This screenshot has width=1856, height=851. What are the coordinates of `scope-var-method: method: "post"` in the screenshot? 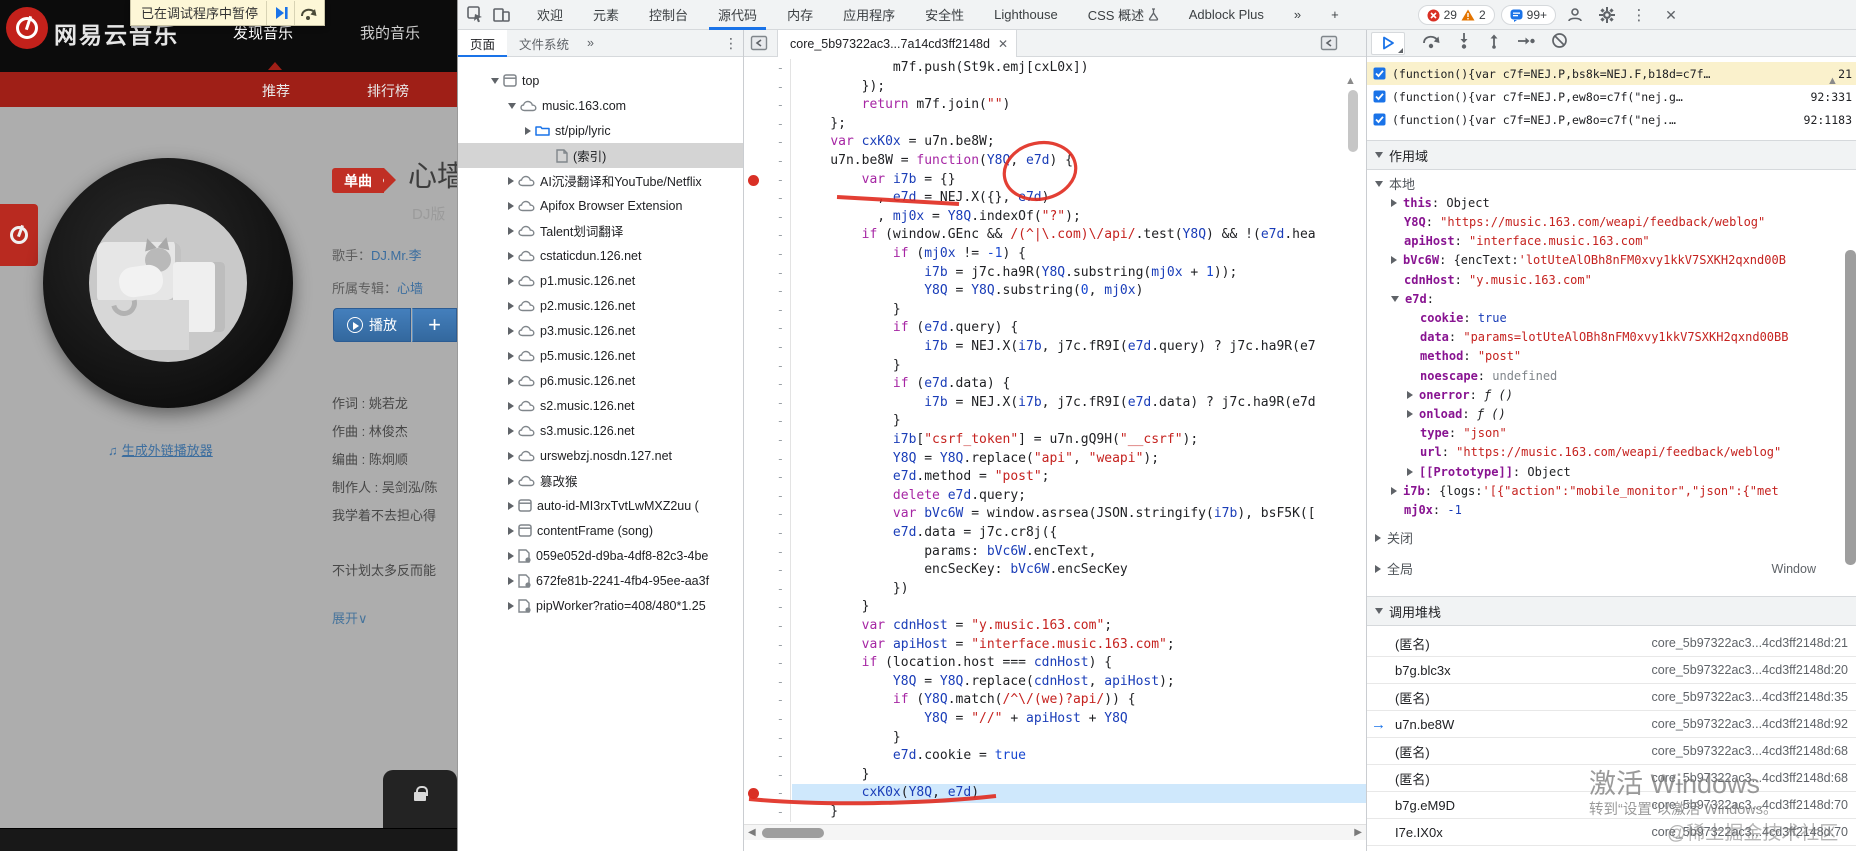 It's located at (1604, 356).